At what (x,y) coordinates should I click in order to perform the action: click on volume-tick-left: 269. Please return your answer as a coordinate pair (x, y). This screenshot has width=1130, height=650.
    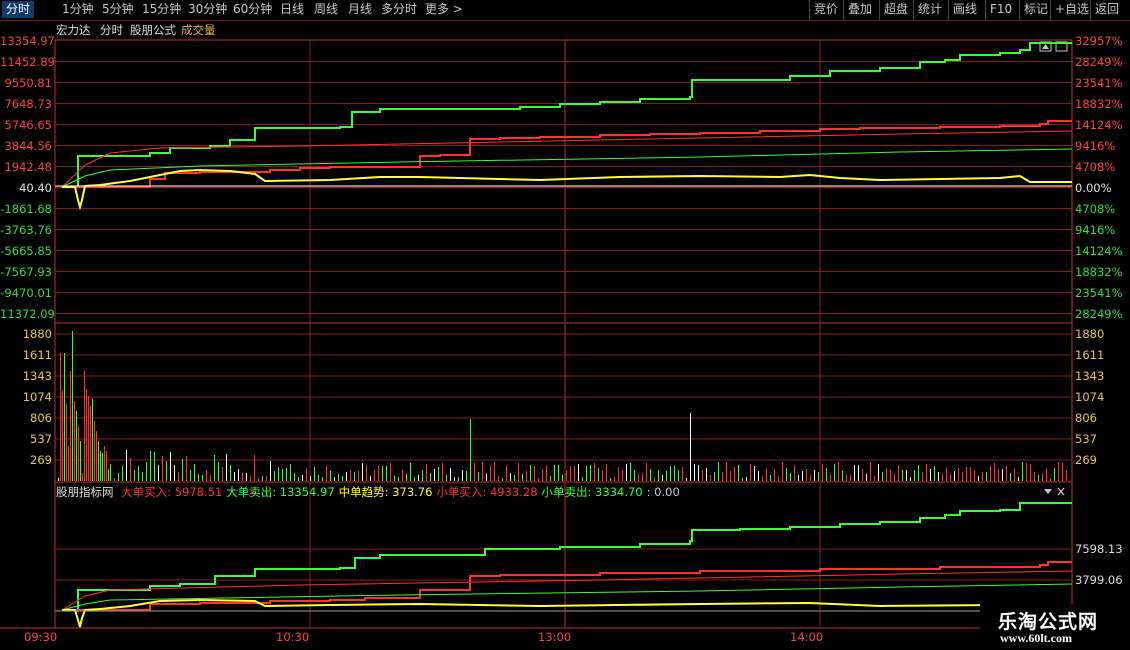
    Looking at the image, I should click on (41, 460).